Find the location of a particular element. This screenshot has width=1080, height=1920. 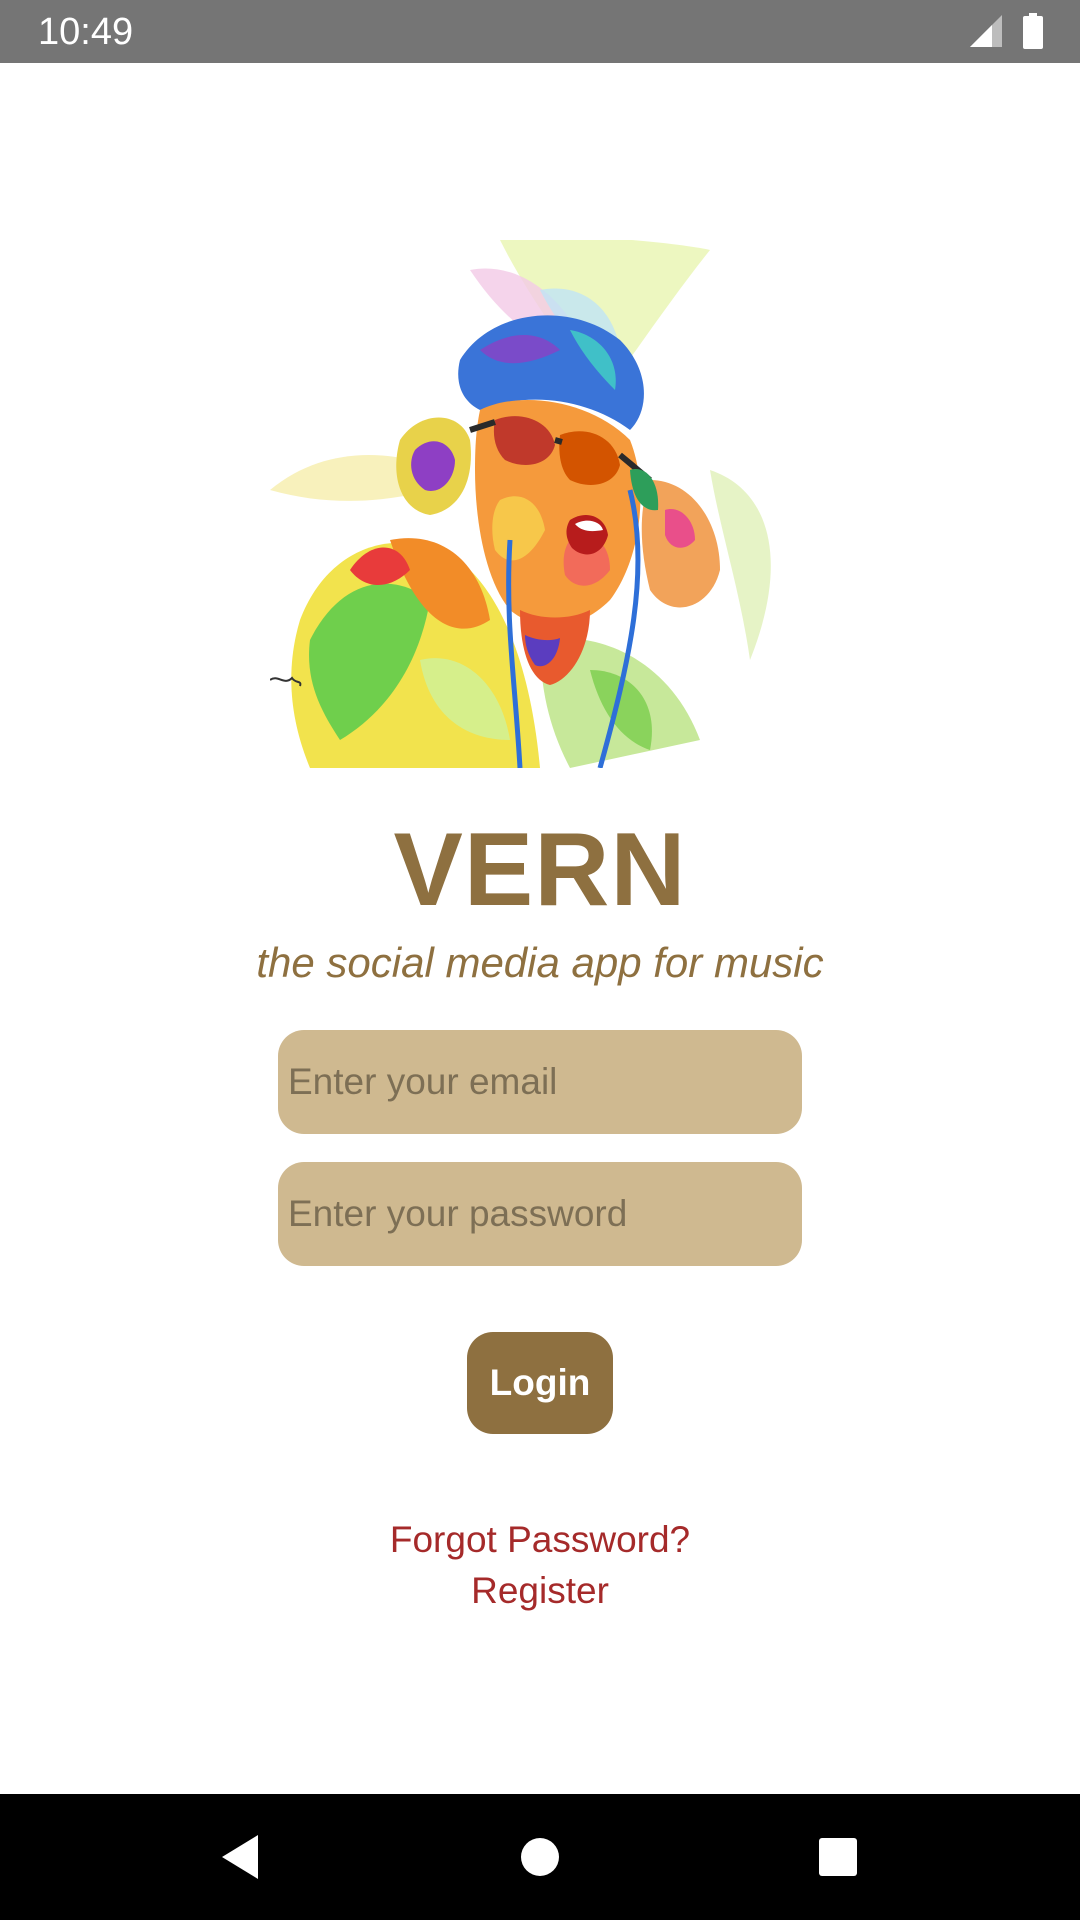

app-tagline: the social media app for music is located at coordinates (540, 962).